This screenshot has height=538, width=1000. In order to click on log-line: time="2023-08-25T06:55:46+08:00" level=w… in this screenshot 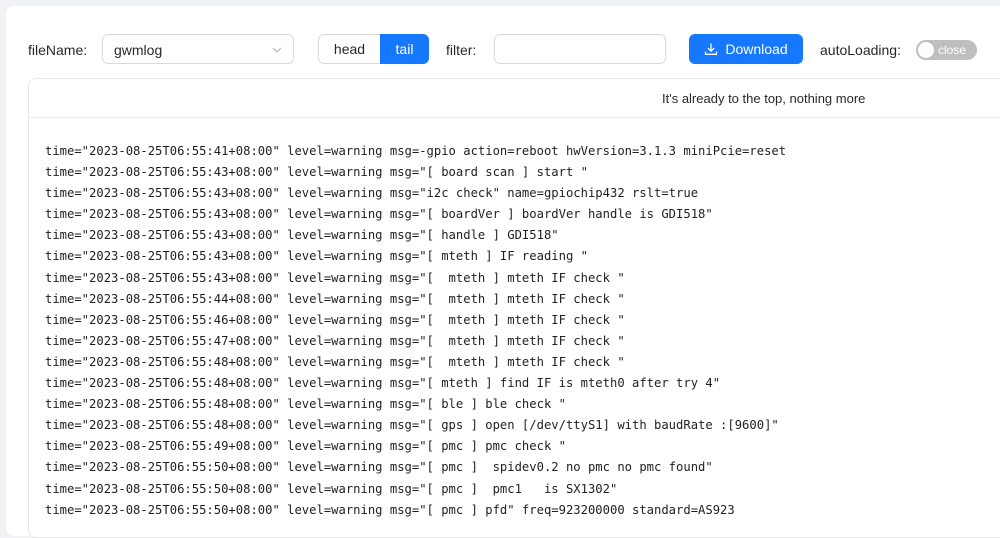, I will do `click(335, 319)`.